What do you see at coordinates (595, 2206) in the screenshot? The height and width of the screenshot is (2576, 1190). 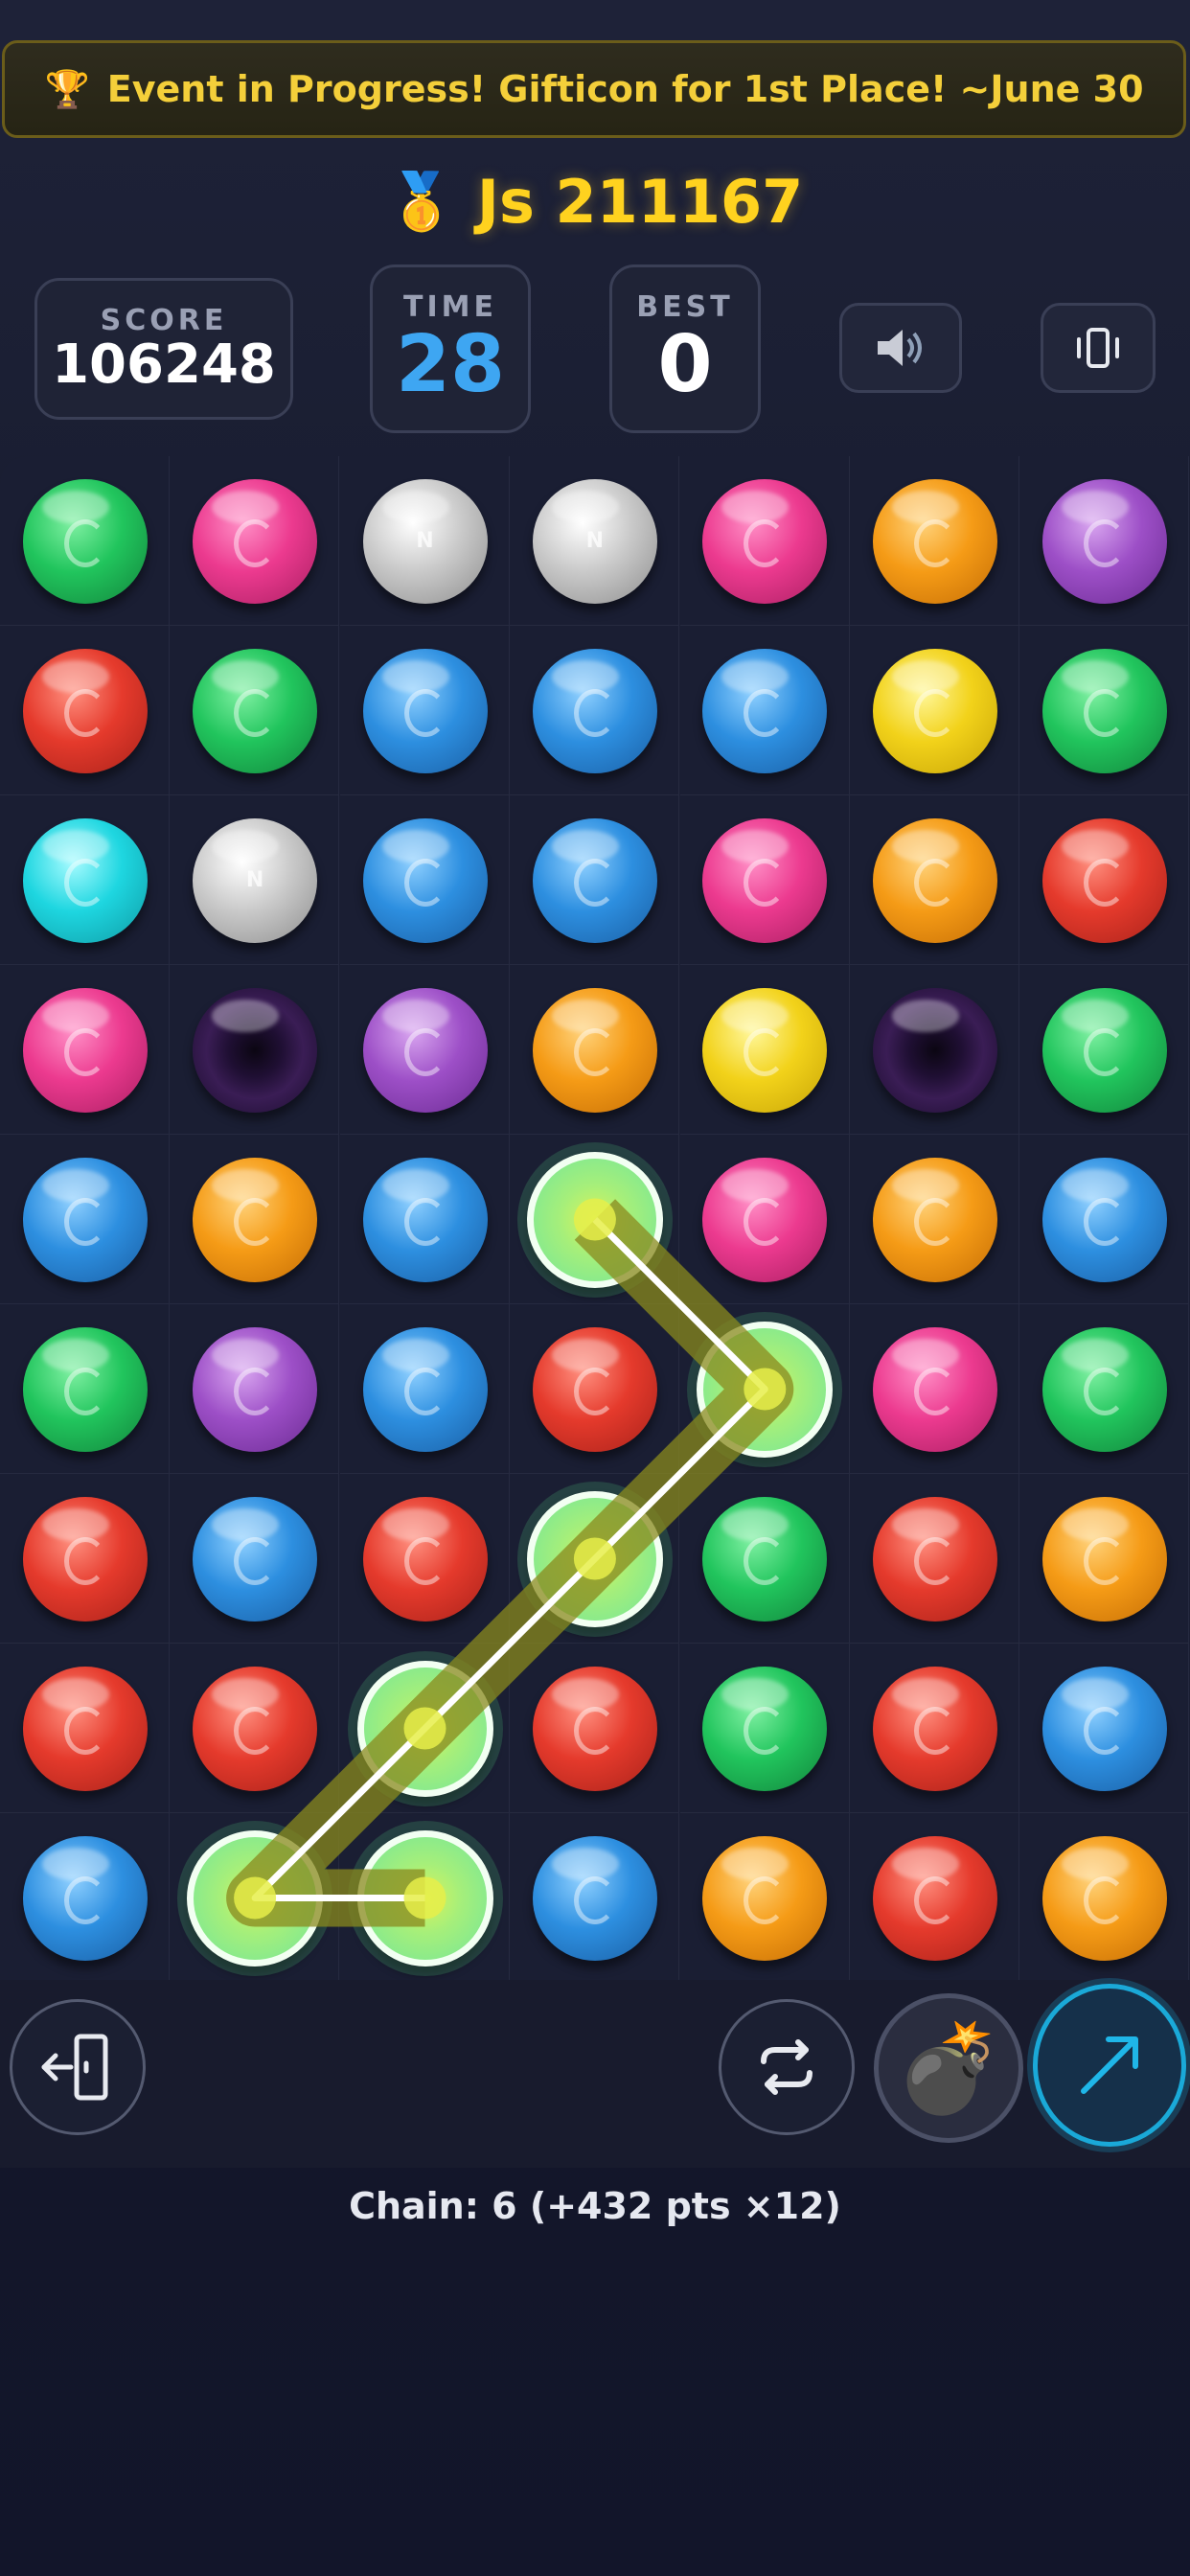 I see `chain-status: Chain: 6 (+432 pts ×12)` at bounding box center [595, 2206].